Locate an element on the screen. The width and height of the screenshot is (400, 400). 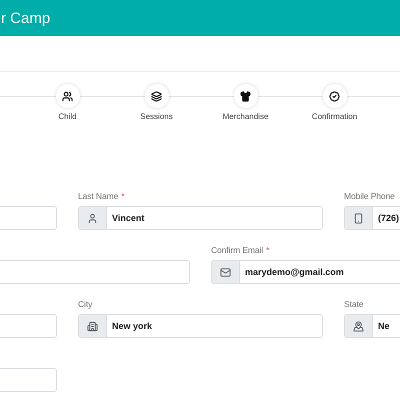
input-field: (726) is located at coordinates (372, 218).